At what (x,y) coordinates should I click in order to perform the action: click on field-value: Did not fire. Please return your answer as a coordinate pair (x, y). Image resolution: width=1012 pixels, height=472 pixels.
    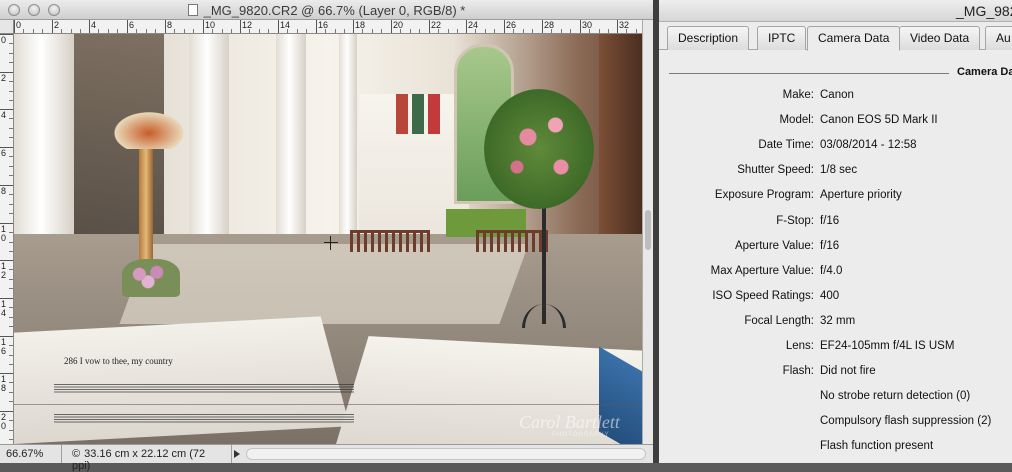
    Looking at the image, I should click on (848, 371).